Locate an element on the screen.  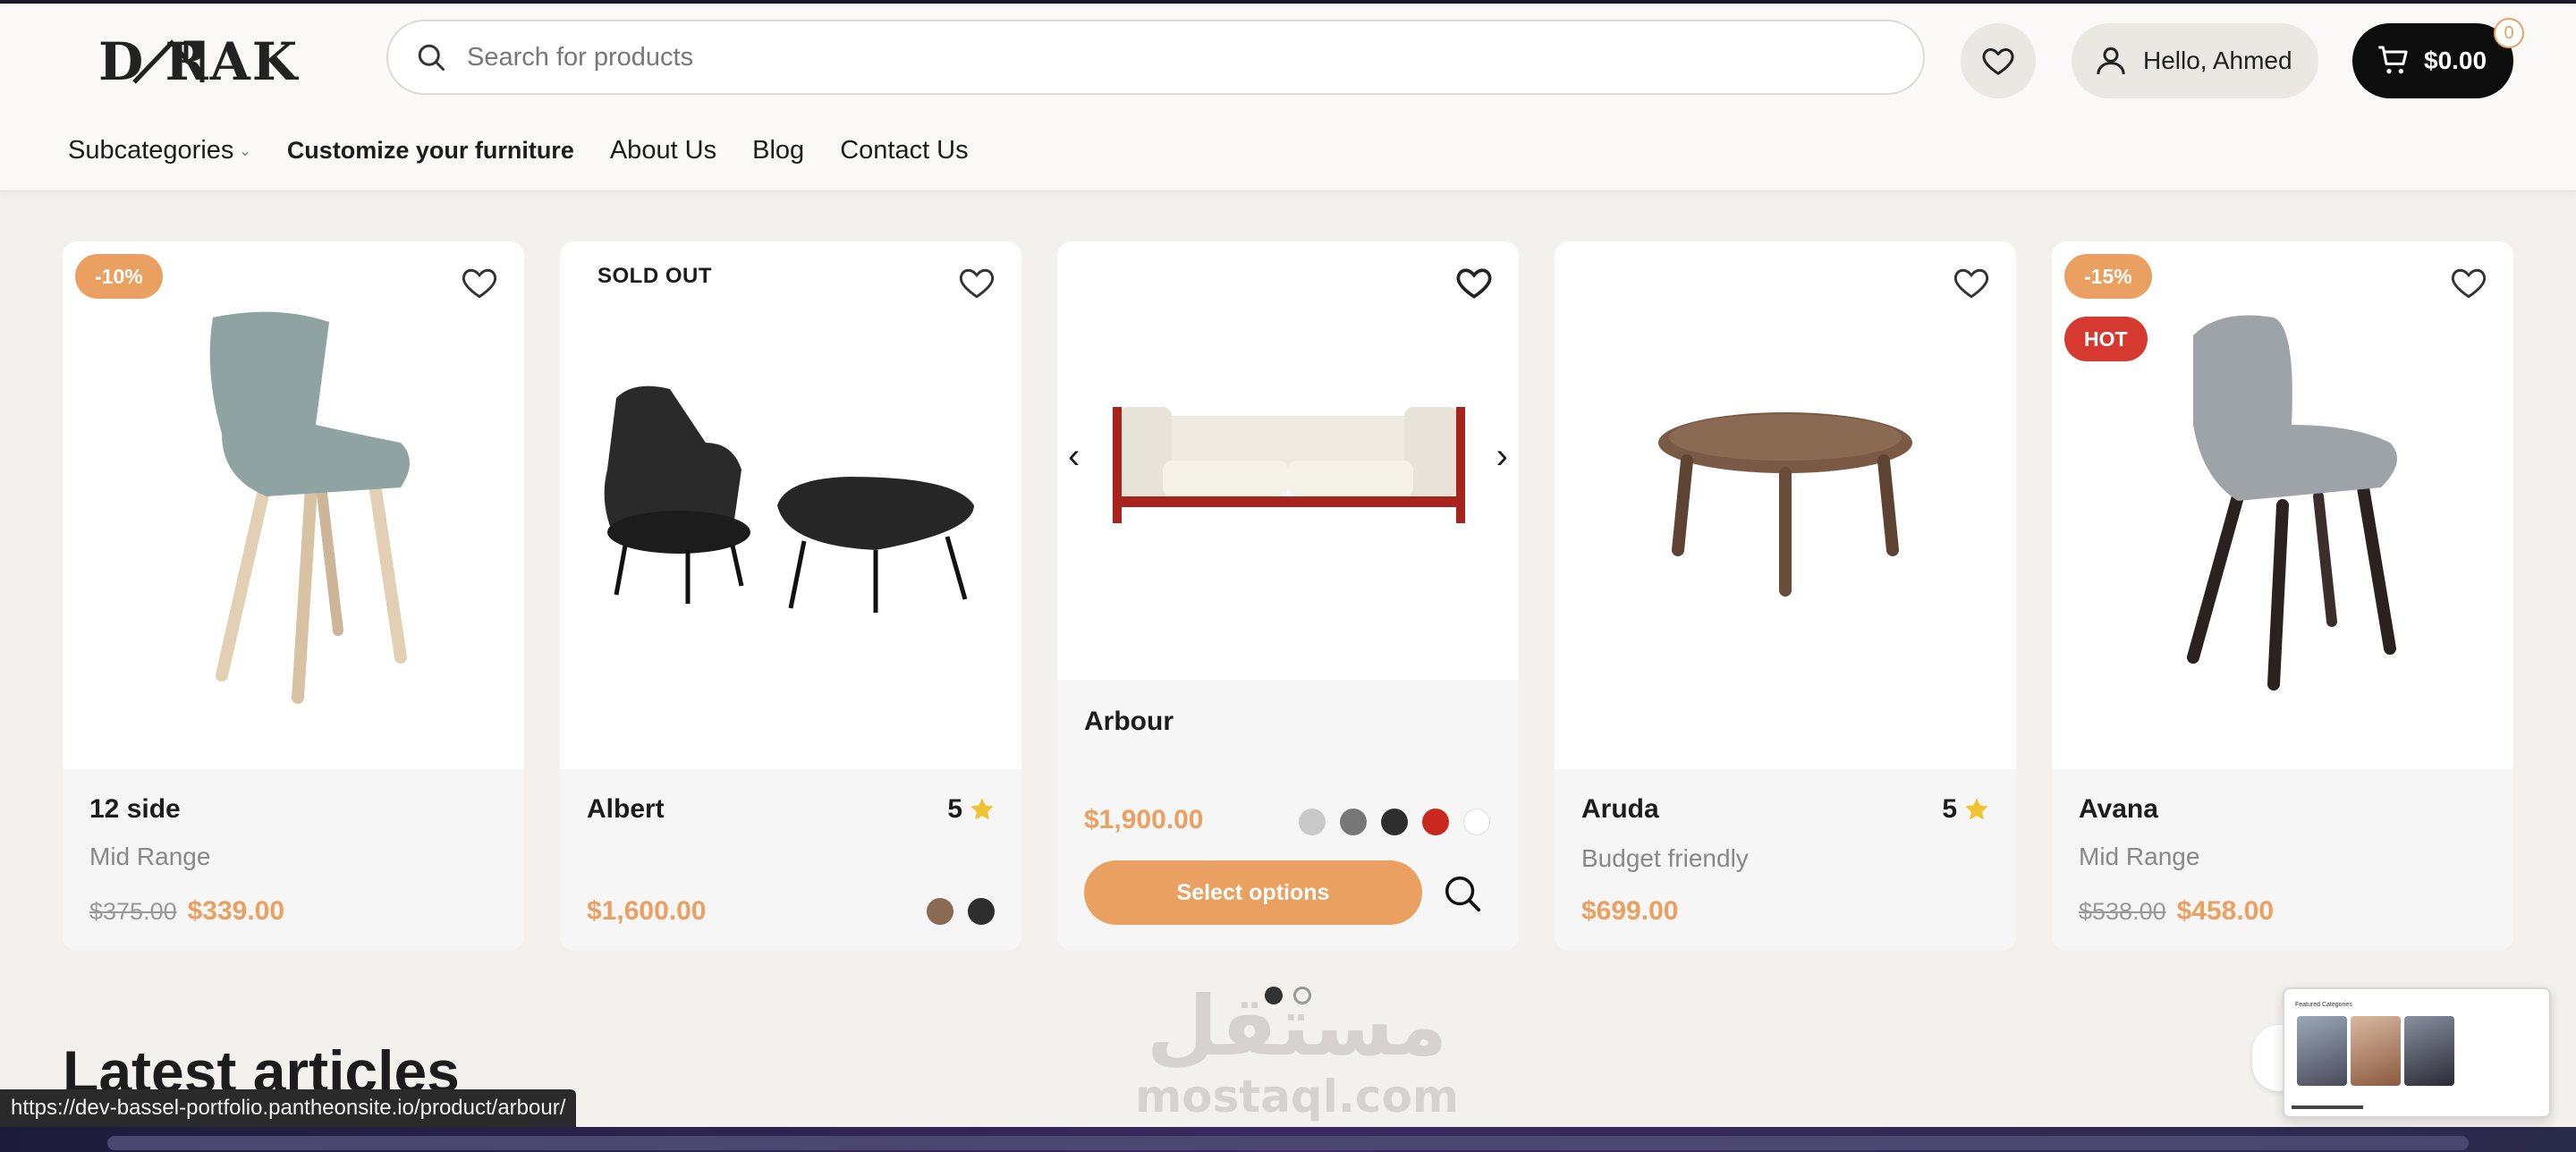
watermark: مستقل mostaql.com is located at coordinates (1297, 1052).